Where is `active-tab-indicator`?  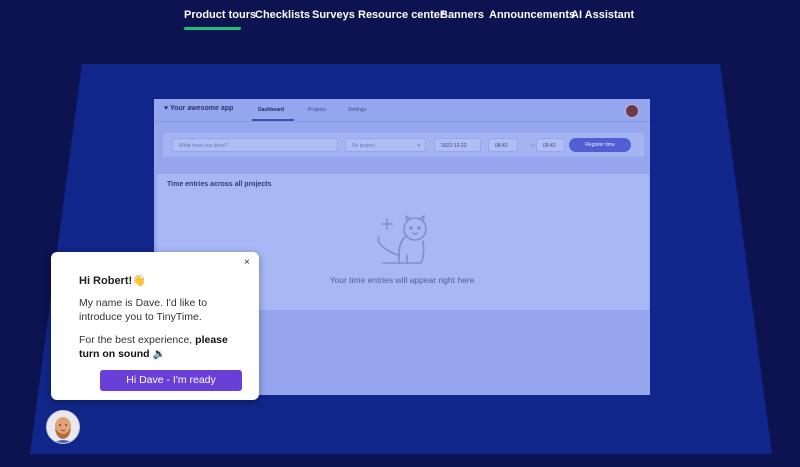
active-tab-indicator is located at coordinates (212, 28).